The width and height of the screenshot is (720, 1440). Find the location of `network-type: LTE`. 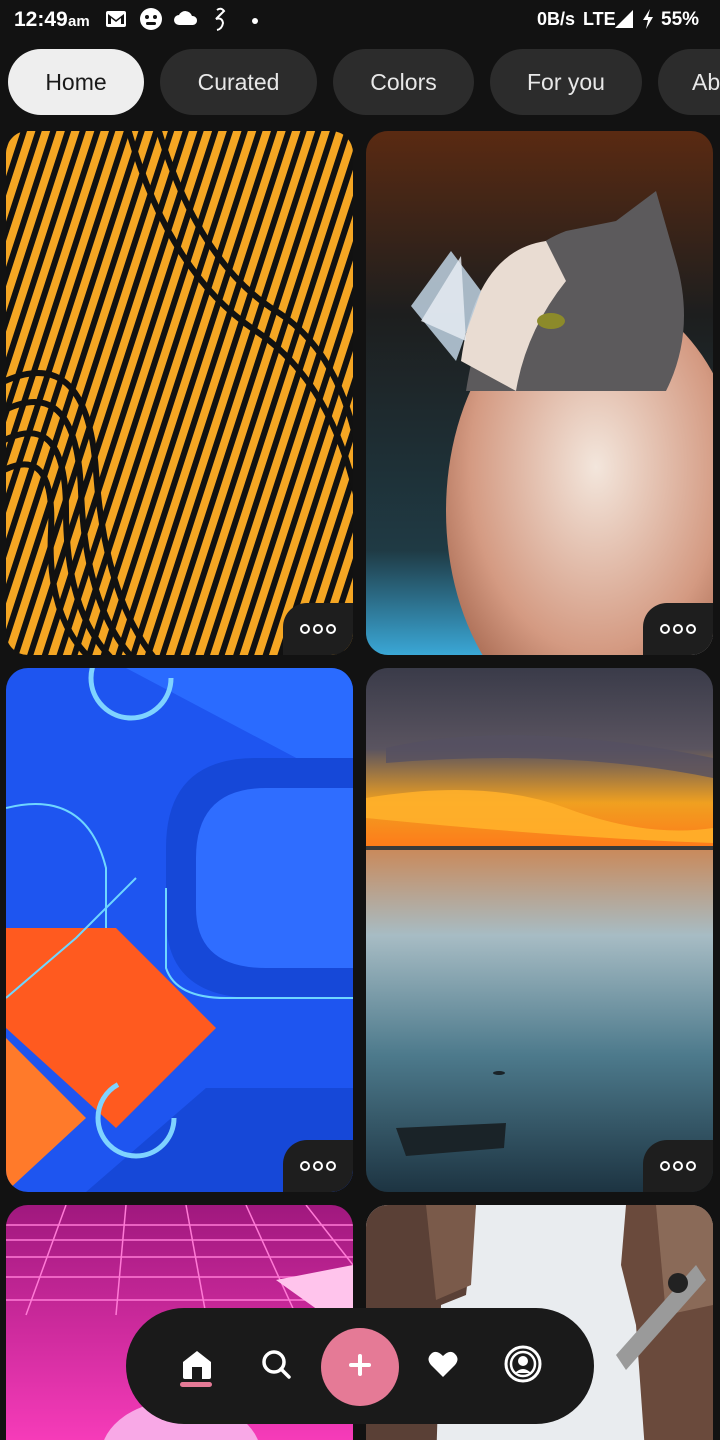

network-type: LTE is located at coordinates (599, 19).